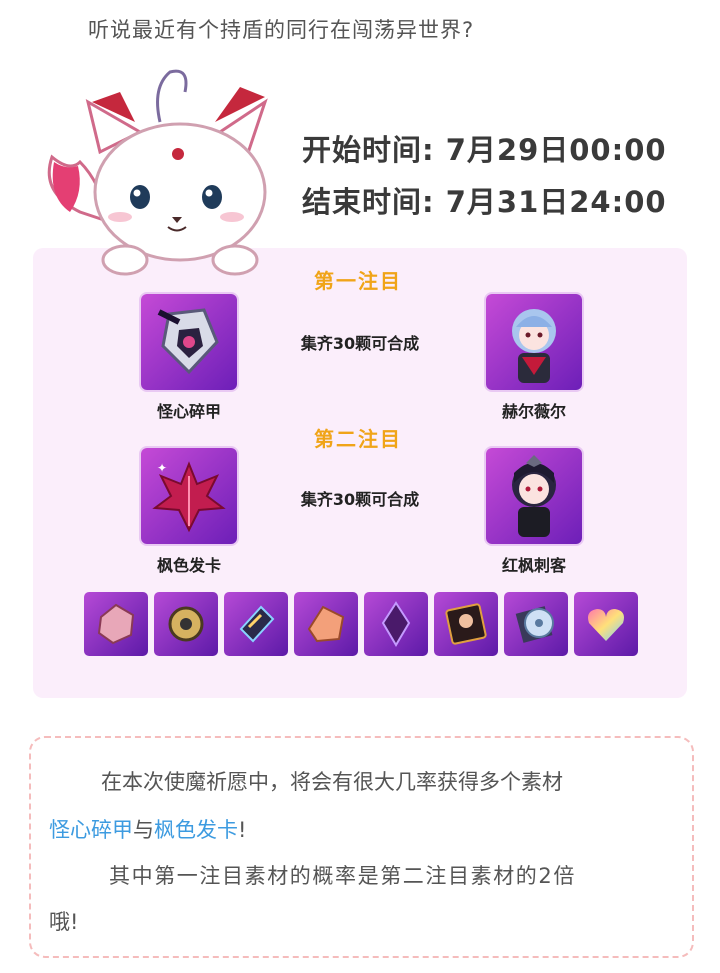 This screenshot has width=720, height=973. I want to click on section2-character-name: 红枫刺客, so click(533, 565).